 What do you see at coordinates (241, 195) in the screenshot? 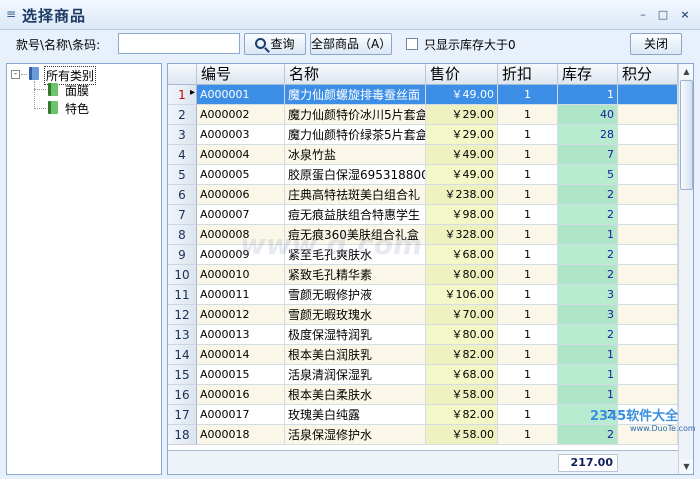
I see `cell-code: A000006` at bounding box center [241, 195].